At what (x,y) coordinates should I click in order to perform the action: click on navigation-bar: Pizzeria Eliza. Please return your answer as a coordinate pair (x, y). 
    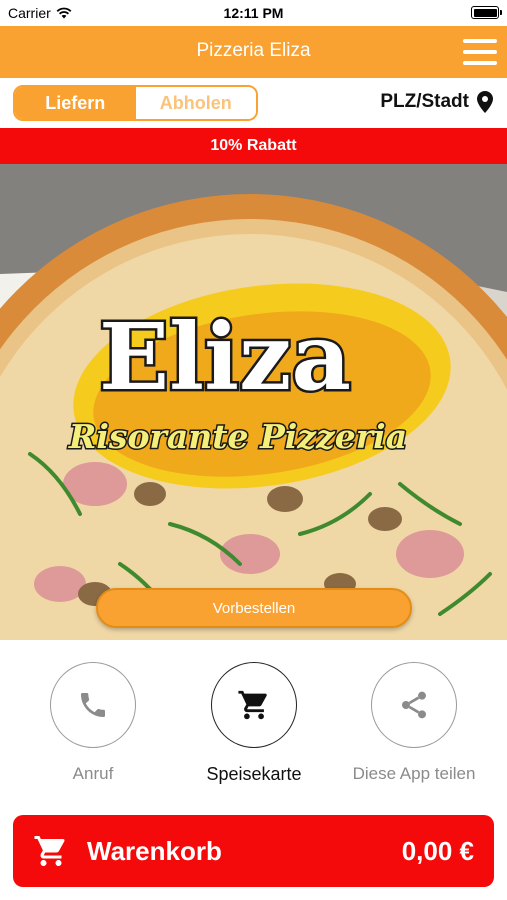
    Looking at the image, I should click on (253, 52).